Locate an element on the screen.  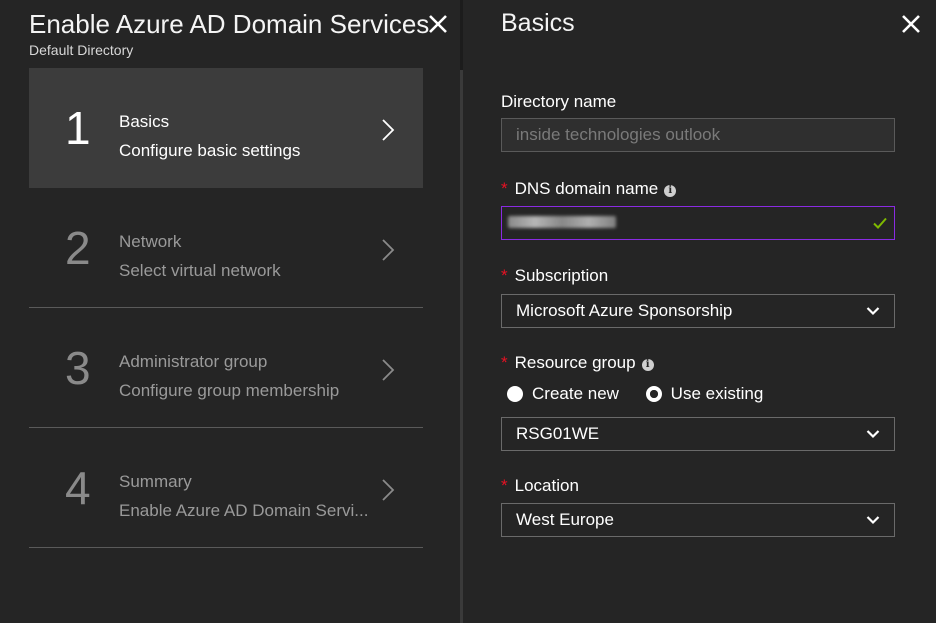
subscription-select: Microsoft Azure Sponsorship is located at coordinates (698, 311).